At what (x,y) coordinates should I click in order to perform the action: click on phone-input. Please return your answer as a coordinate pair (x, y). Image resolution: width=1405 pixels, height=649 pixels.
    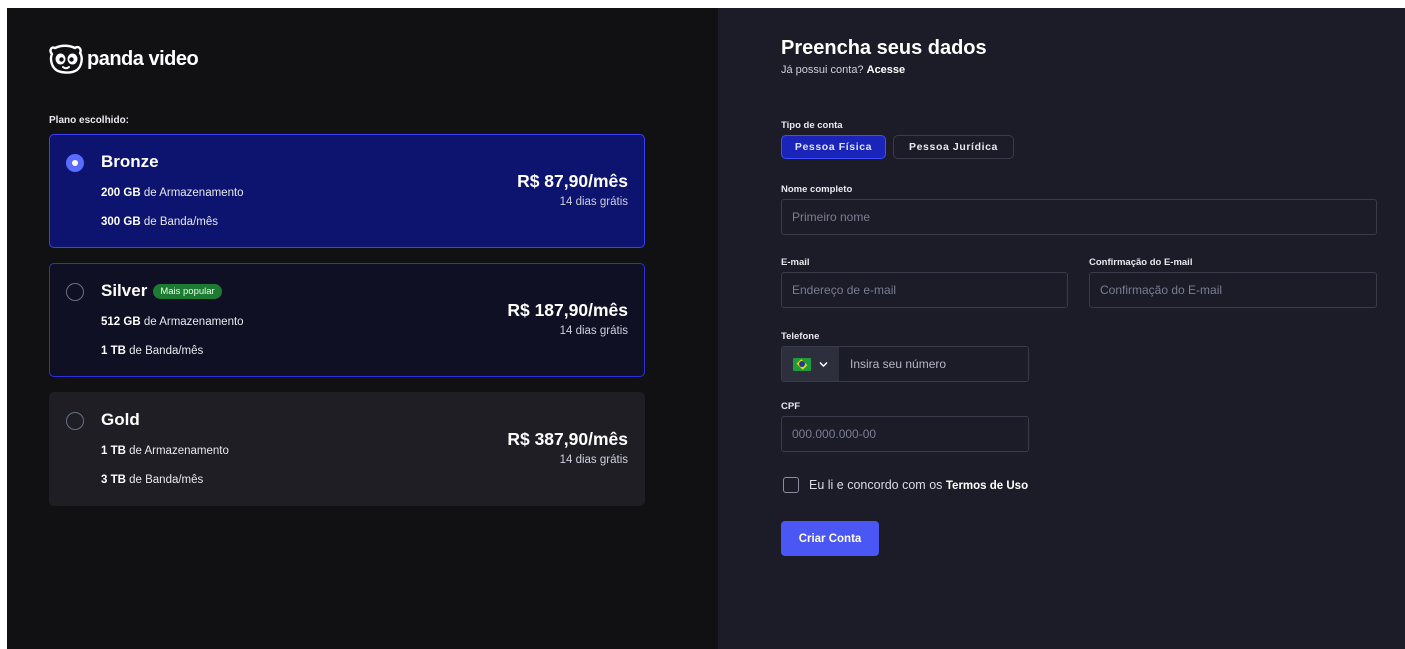
    Looking at the image, I should click on (933, 364).